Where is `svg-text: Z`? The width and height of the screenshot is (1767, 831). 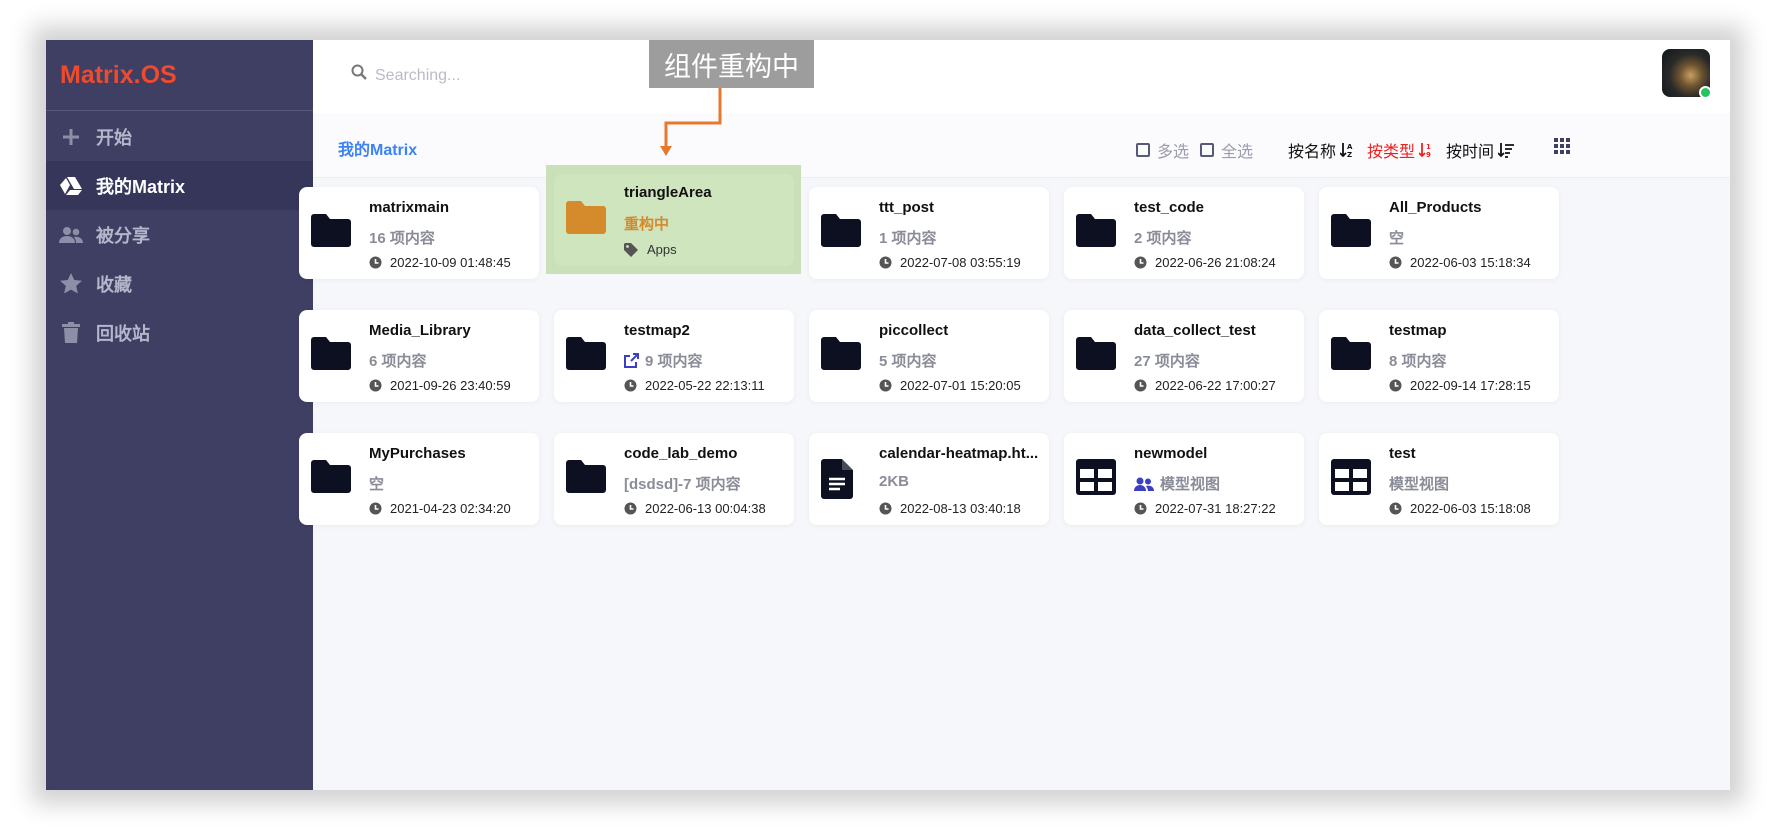 svg-text: Z is located at coordinates (1349, 154).